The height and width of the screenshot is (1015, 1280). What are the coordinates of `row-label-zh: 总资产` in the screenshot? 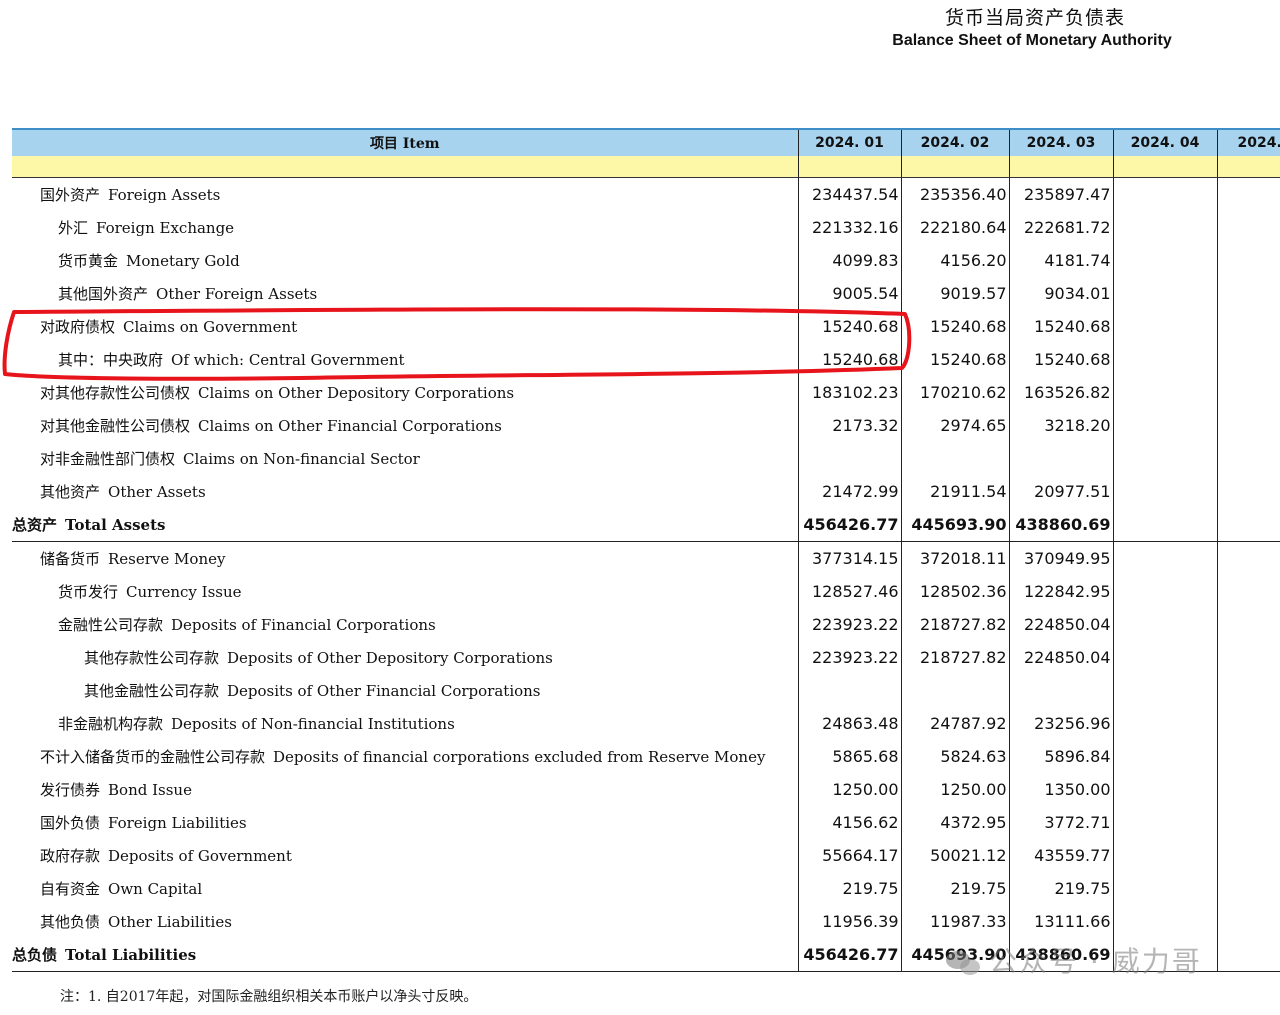 It's located at (35, 525).